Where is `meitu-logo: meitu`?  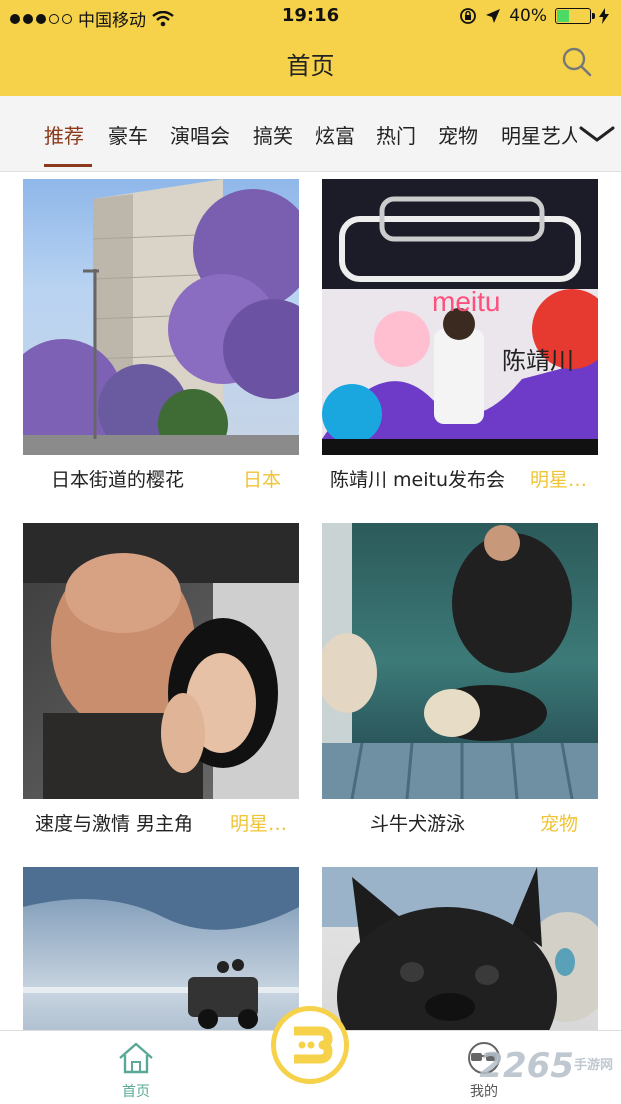 meitu-logo: meitu is located at coordinates (466, 301).